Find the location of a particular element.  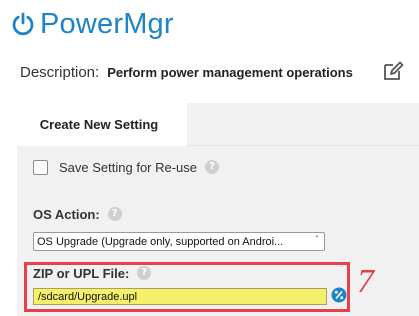

step-number-badge: 7 is located at coordinates (365, 281).